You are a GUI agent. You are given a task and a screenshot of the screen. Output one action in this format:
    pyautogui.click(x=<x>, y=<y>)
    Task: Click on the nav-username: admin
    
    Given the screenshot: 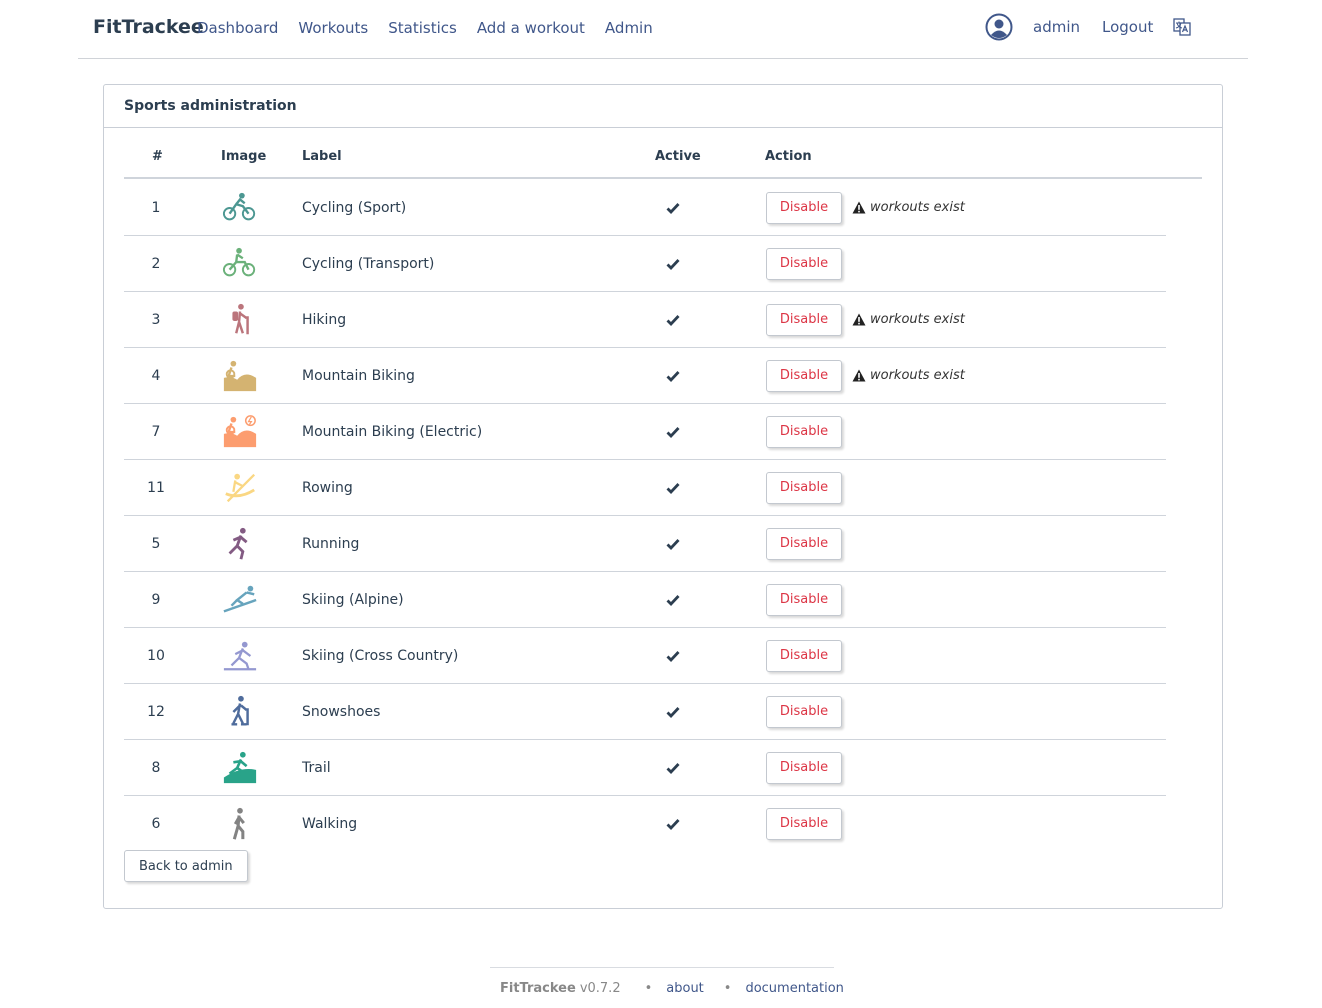 What is the action you would take?
    pyautogui.click(x=1056, y=27)
    